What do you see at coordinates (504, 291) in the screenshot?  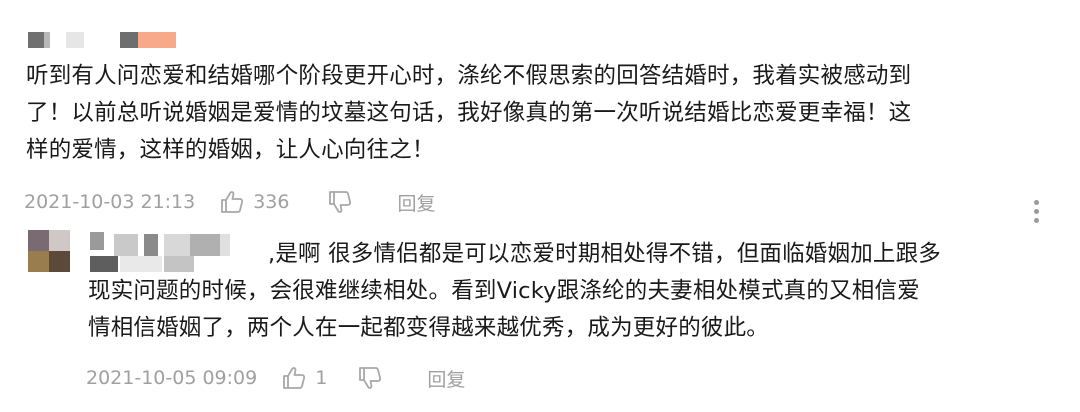 I see `comment-text-line: 现实问题的时候，会很难继续相处。看到Vicky跟涤纶的夫妻相处模式真的又相信爱` at bounding box center [504, 291].